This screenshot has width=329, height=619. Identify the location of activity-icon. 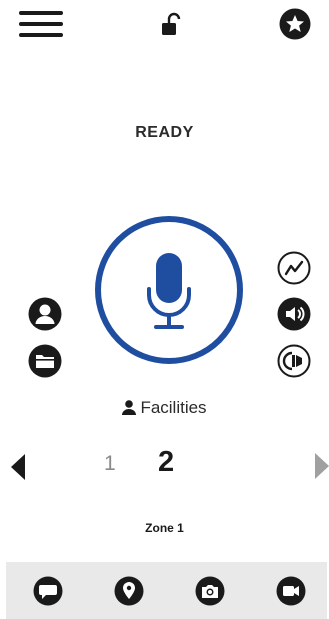
(294, 268).